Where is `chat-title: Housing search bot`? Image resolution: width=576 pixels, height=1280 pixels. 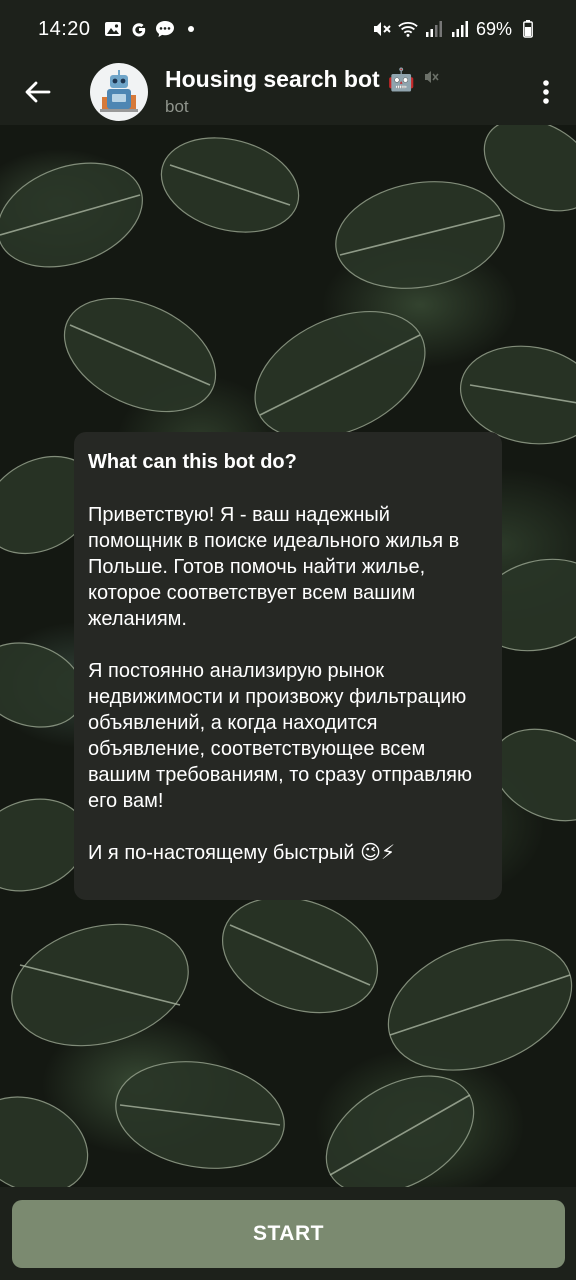 chat-title: Housing search bot is located at coordinates (272, 79).